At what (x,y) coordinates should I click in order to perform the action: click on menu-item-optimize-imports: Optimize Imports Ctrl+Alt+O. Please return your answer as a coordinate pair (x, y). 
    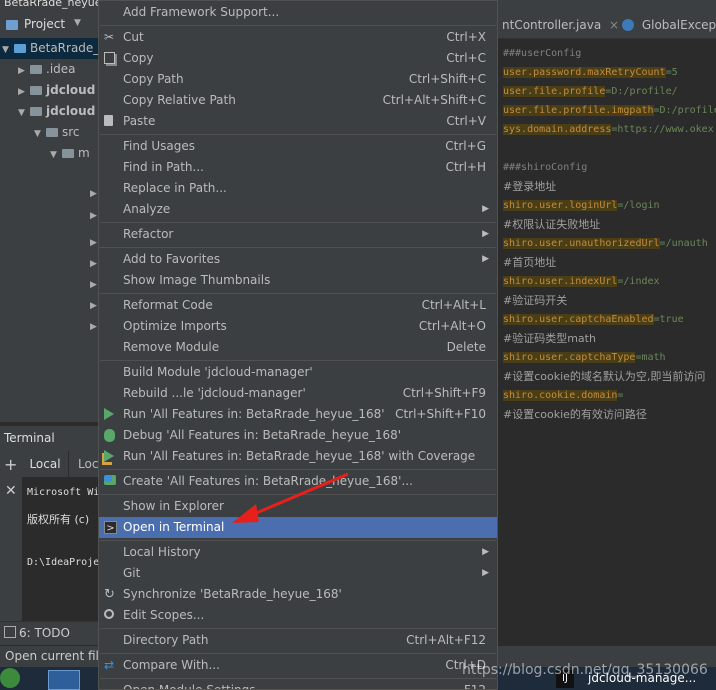
    Looking at the image, I should click on (298, 326).